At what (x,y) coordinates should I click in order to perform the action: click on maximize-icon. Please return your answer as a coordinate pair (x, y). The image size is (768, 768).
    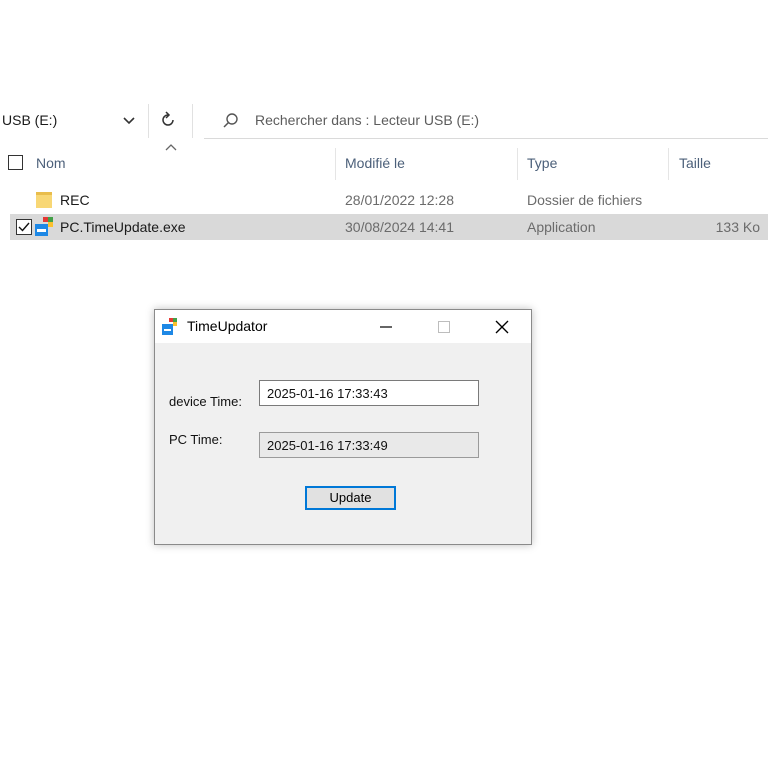
    Looking at the image, I should click on (444, 326).